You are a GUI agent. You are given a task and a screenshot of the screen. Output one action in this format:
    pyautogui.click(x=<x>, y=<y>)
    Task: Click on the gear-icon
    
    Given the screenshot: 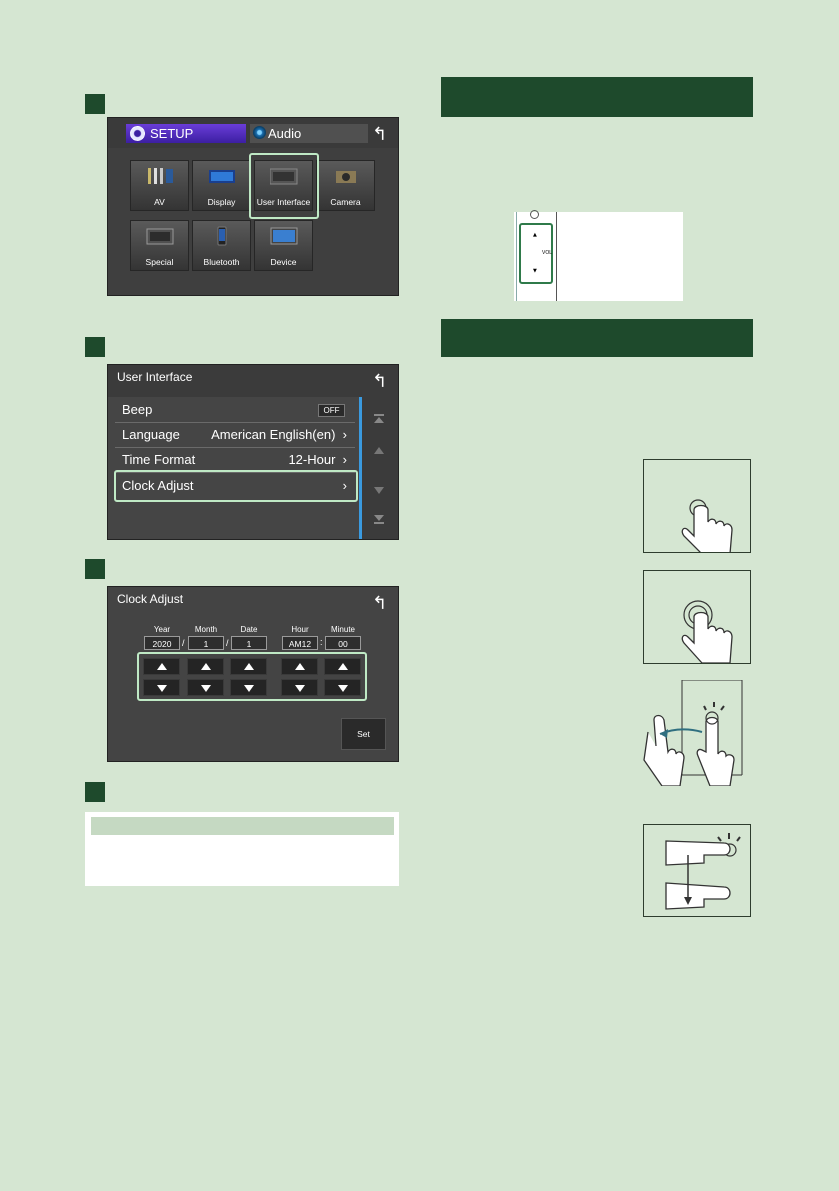 What is the action you would take?
    pyautogui.click(x=137, y=133)
    